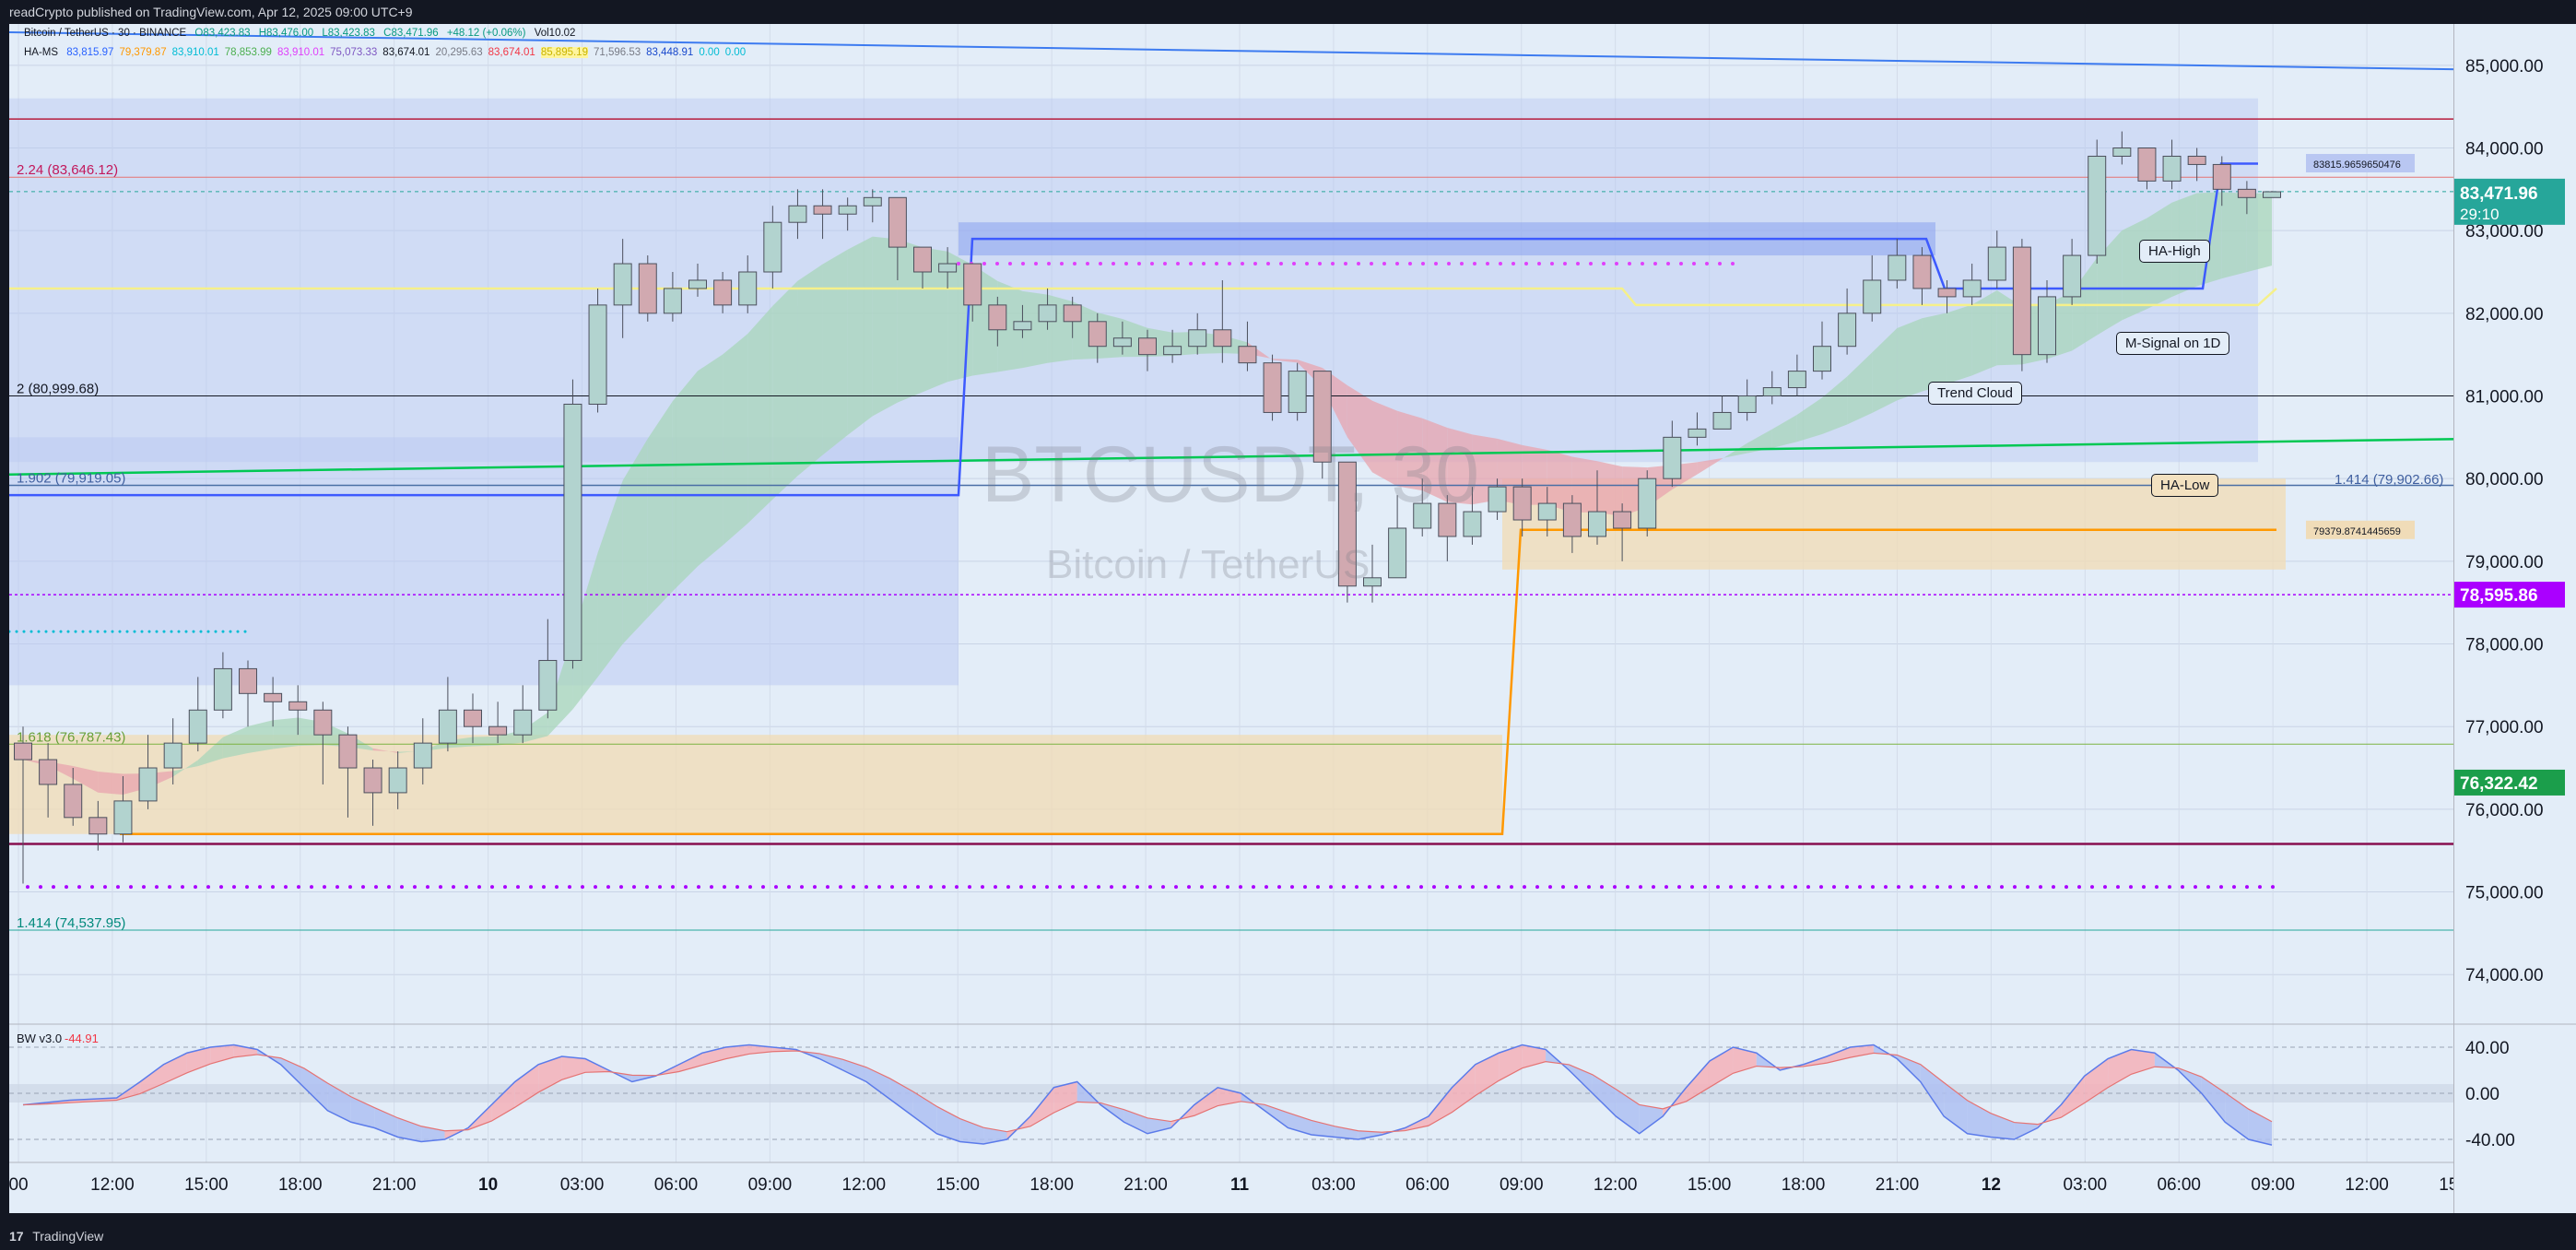  What do you see at coordinates (19, 1185) in the screenshot?
I see `time-label: 00` at bounding box center [19, 1185].